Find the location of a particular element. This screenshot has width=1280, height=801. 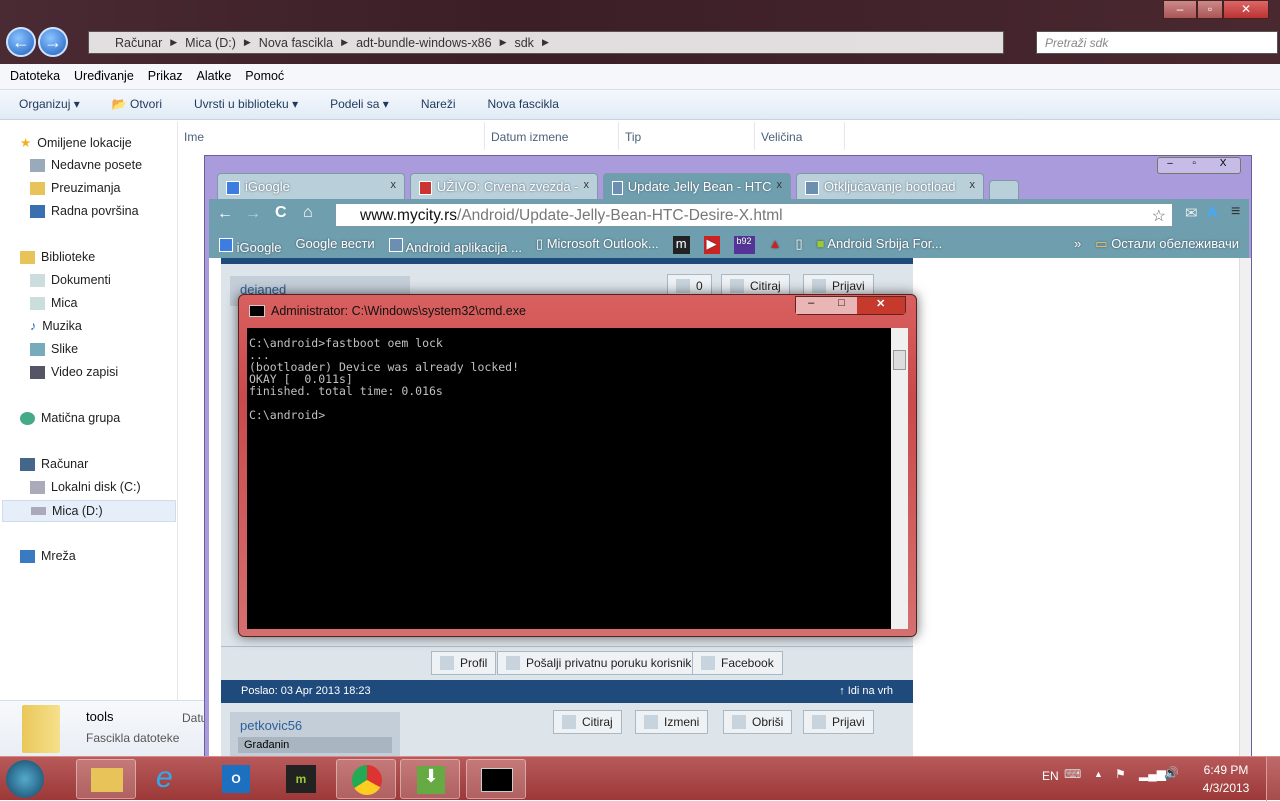

col-name: Ime is located at coordinates (331, 136).